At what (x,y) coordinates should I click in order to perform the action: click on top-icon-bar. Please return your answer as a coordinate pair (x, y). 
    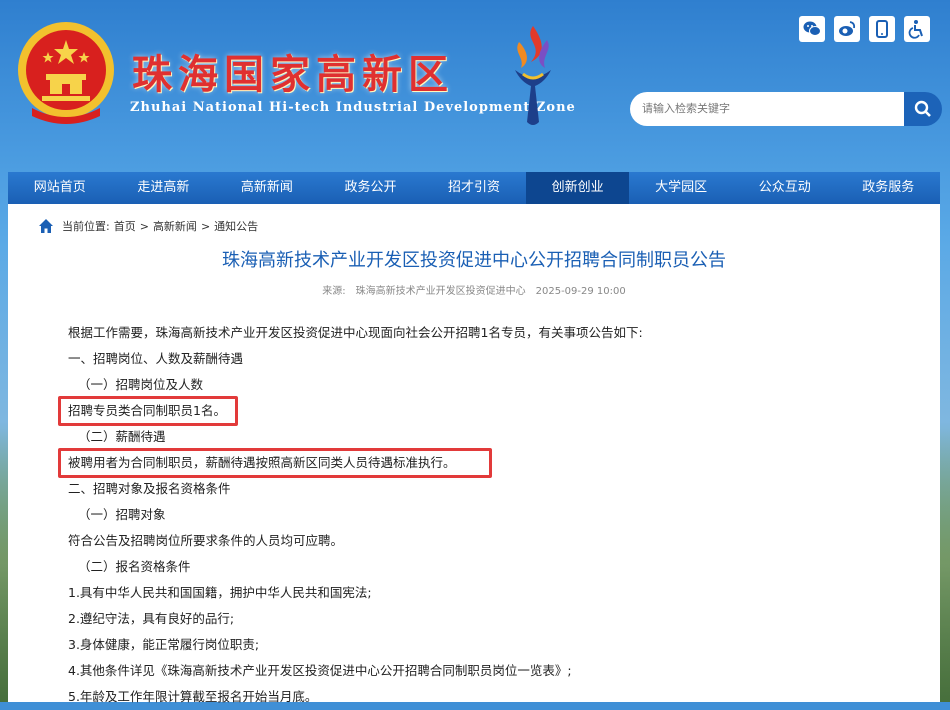
    Looking at the image, I should click on (864, 29).